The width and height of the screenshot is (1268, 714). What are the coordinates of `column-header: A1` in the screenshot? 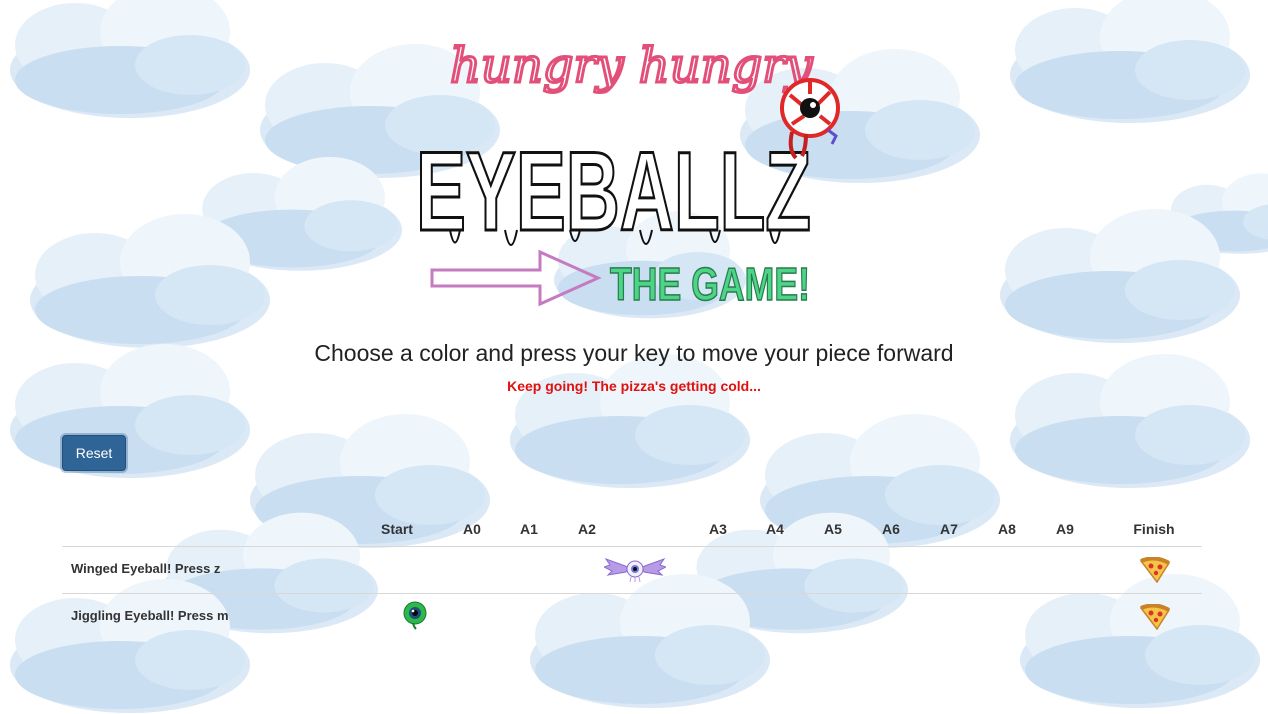 It's located at (529, 529).